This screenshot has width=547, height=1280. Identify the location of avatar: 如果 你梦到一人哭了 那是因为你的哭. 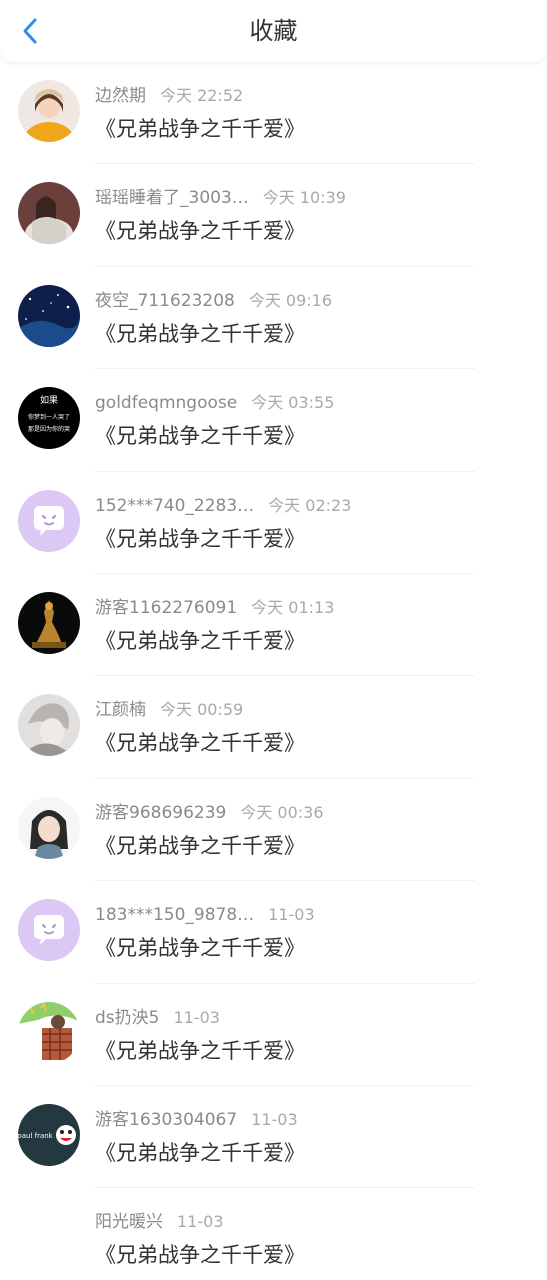
(49, 418).